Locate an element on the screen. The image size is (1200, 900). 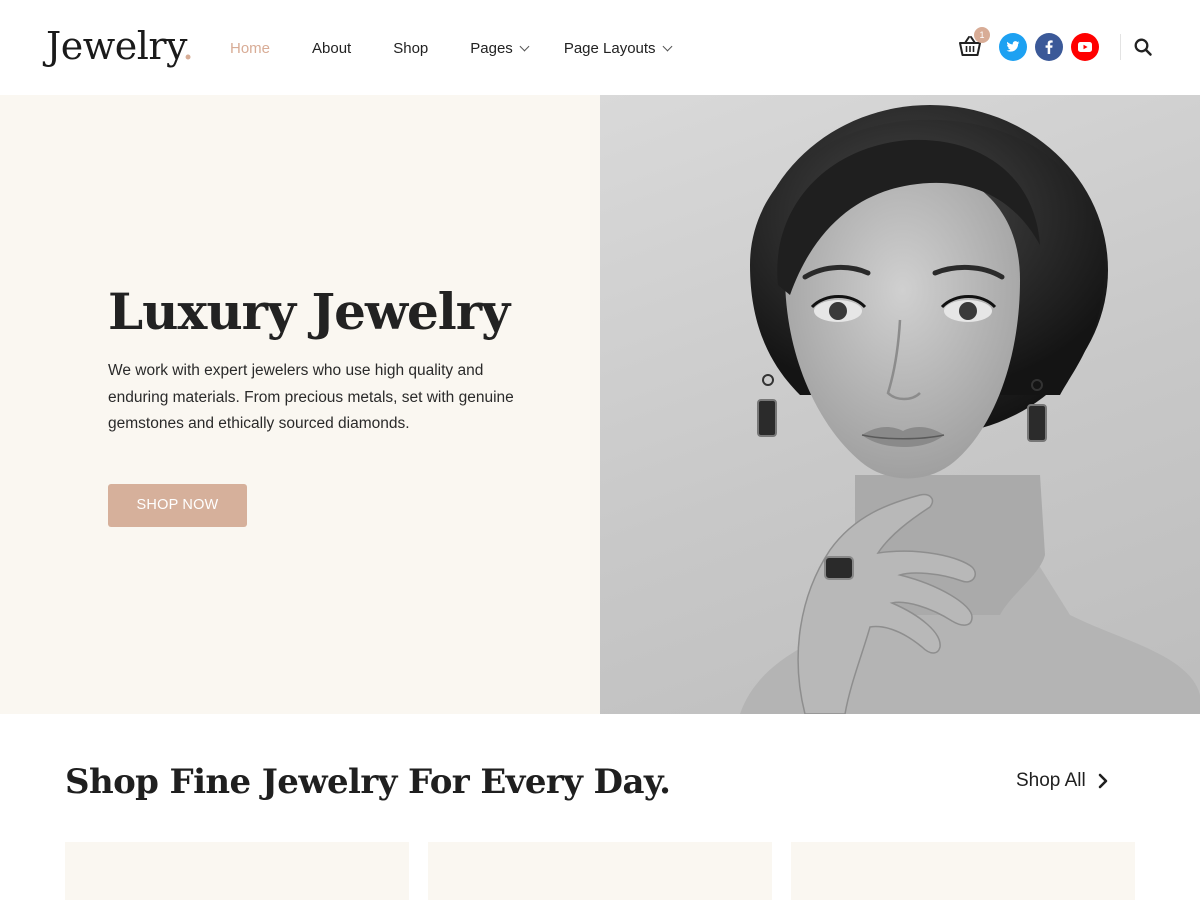
cart-count-badge: 1 is located at coordinates (982, 35).